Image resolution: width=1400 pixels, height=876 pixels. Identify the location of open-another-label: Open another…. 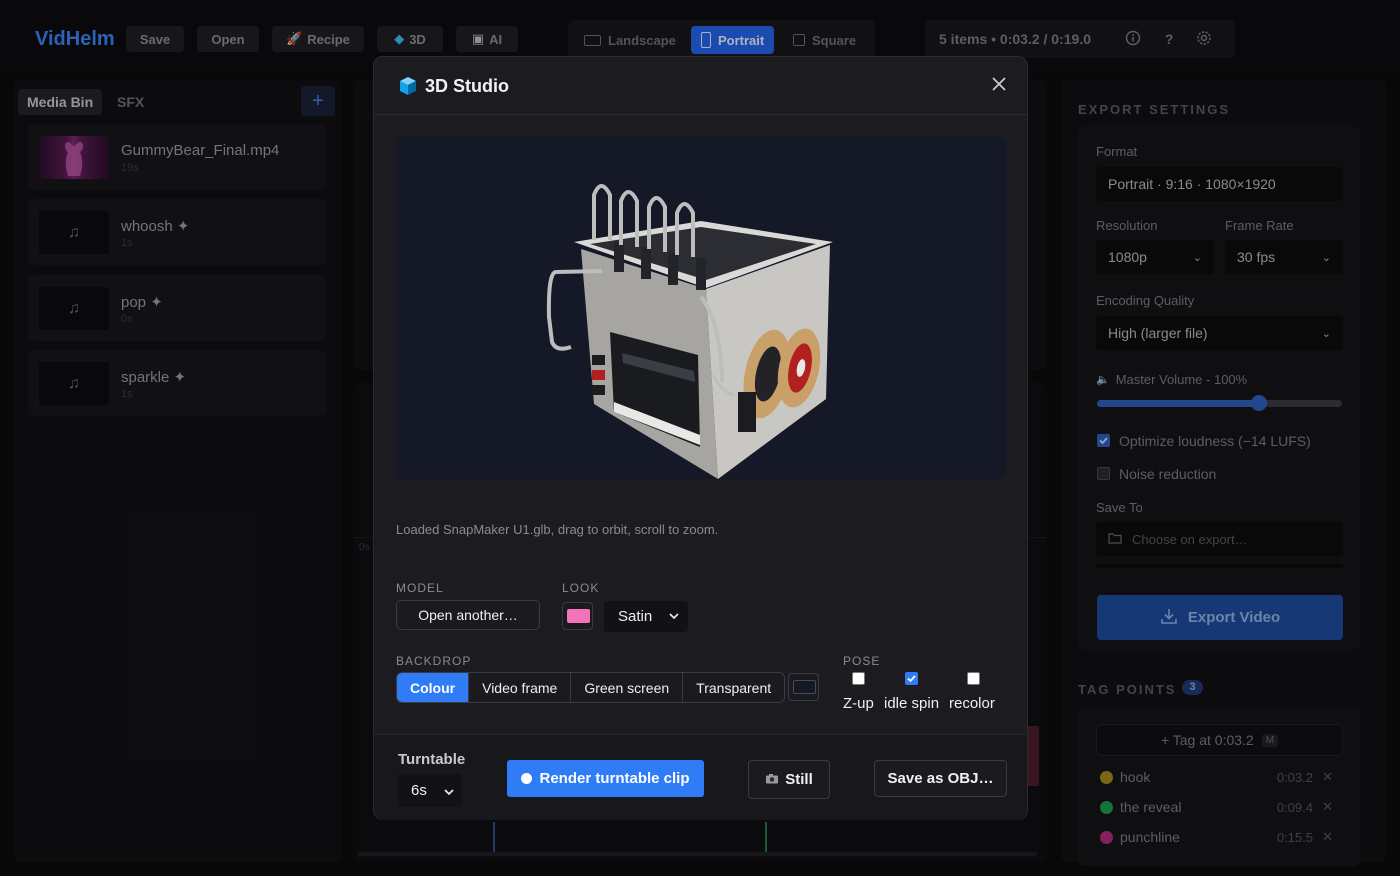
(468, 615).